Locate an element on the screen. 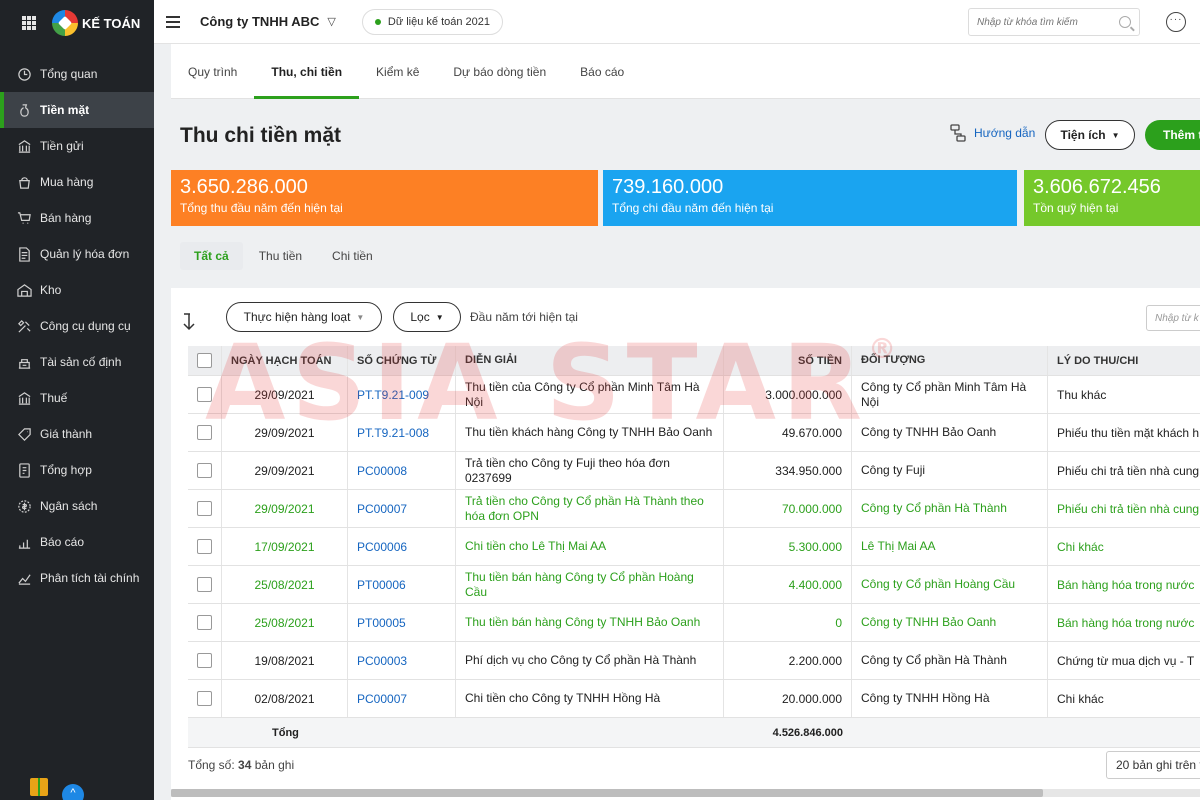  tab-2: Kiểm kê is located at coordinates (397, 71).